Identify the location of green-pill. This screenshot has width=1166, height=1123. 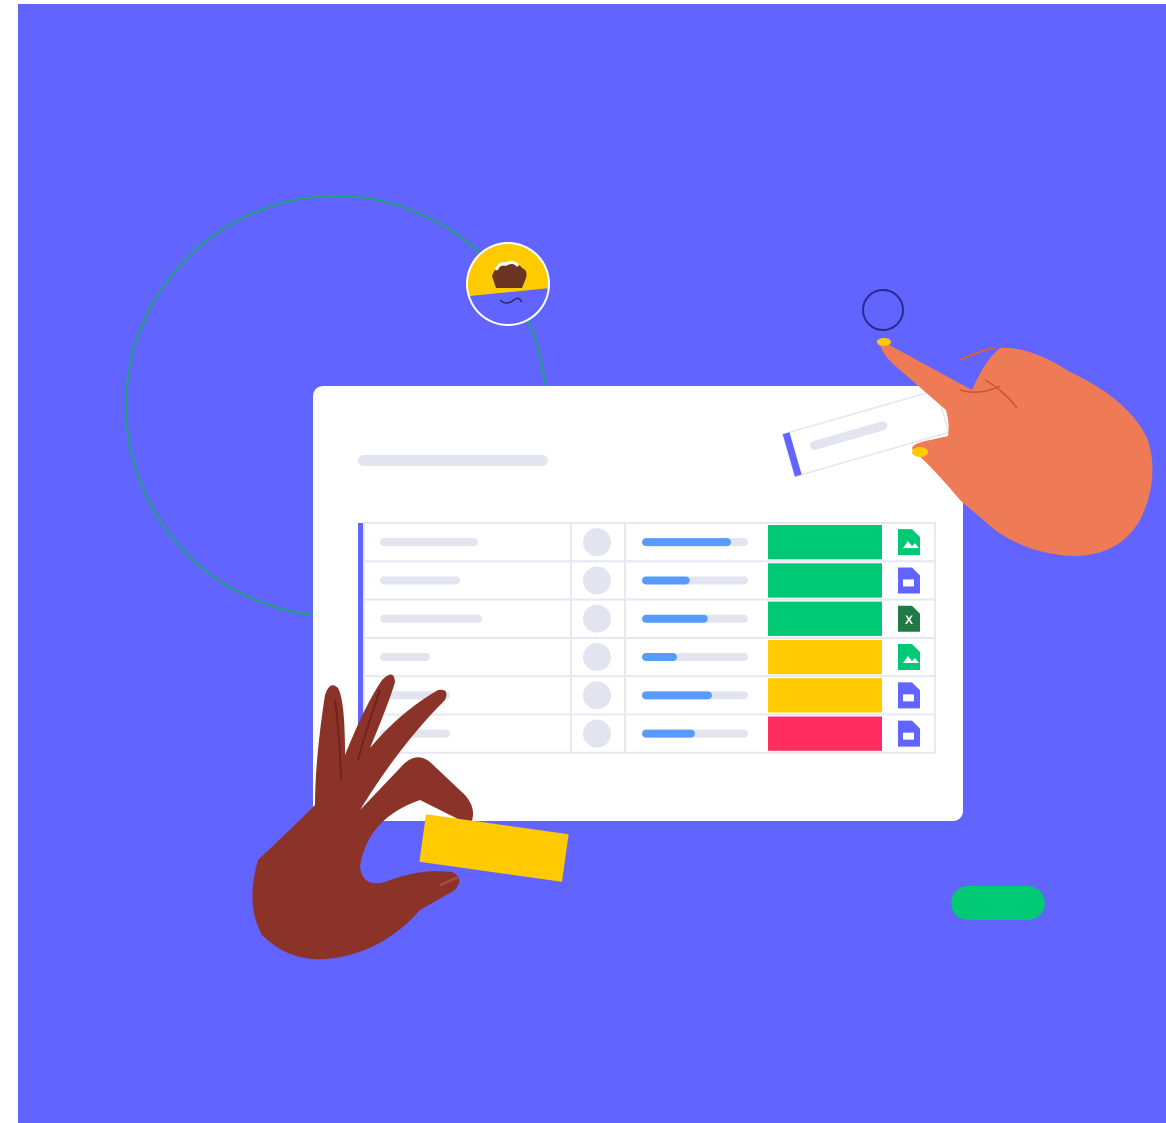
(998, 903).